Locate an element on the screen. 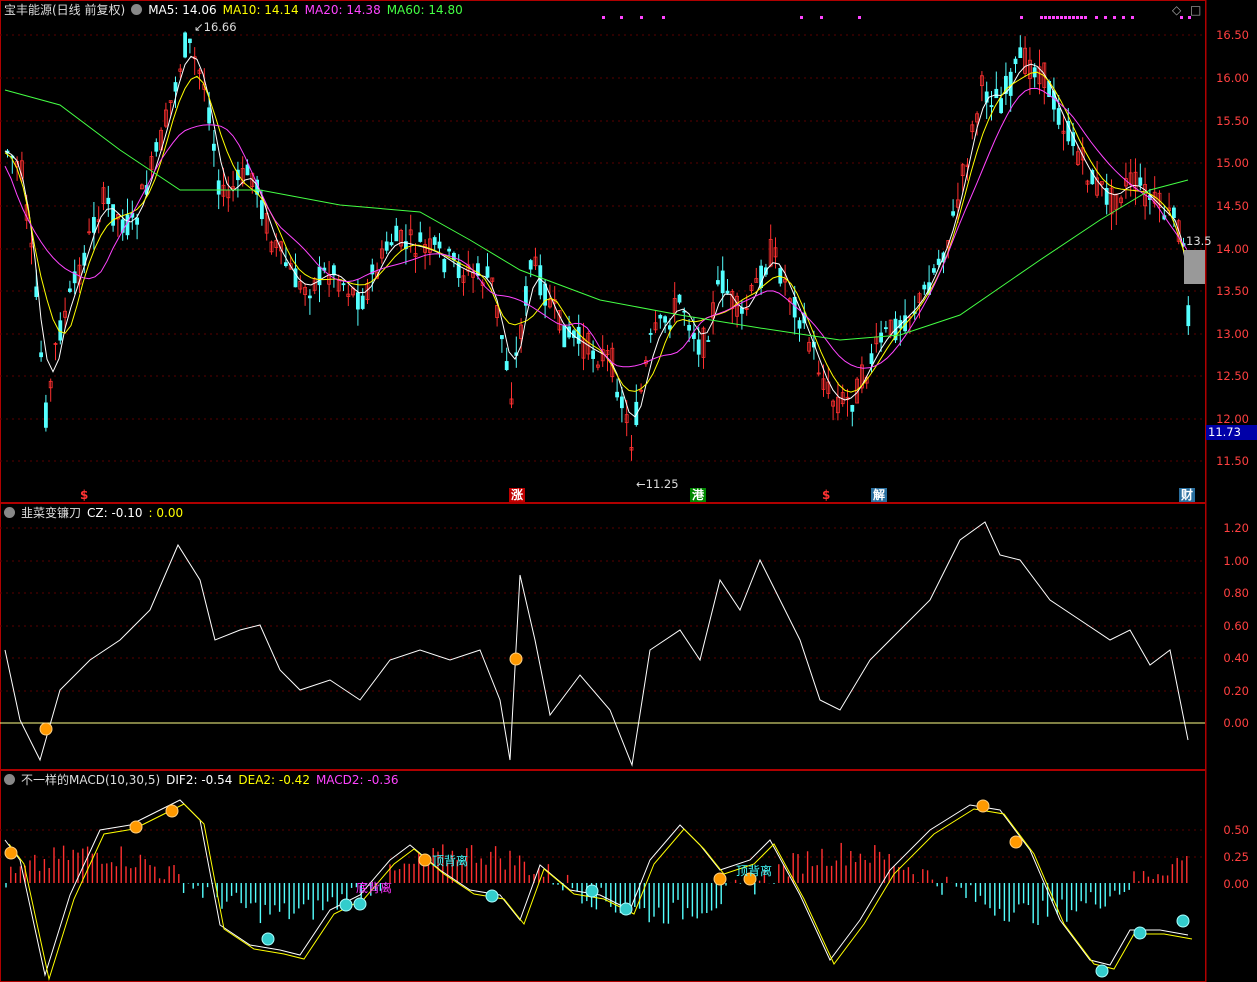 This screenshot has width=1257, height=982. cz-settings-icon is located at coordinates (9, 512).